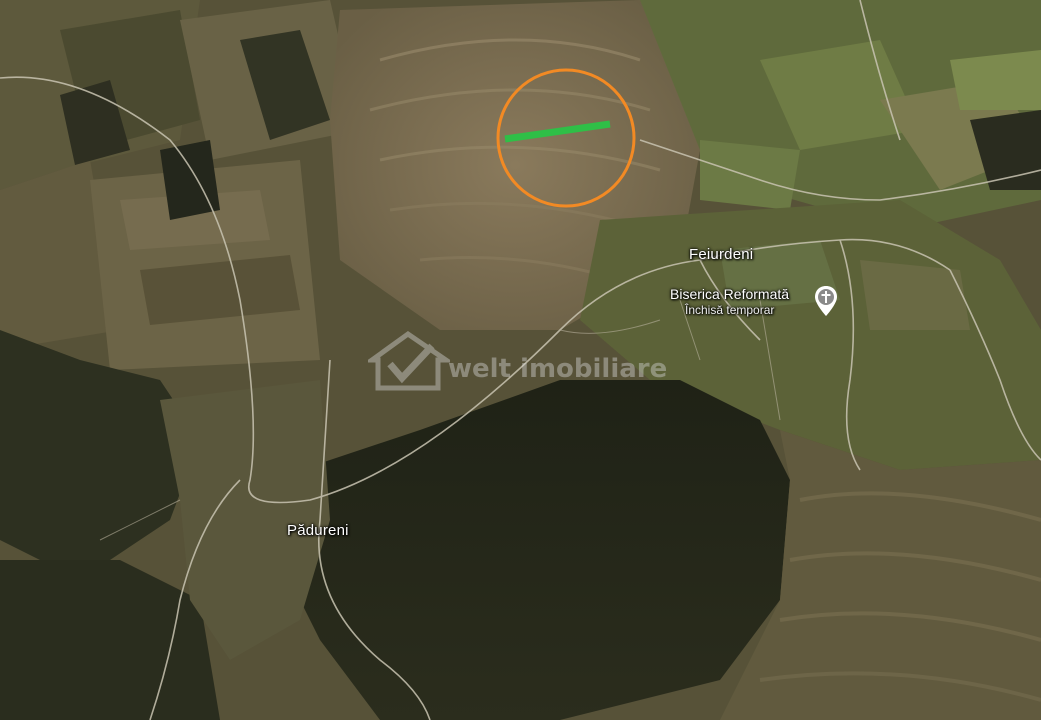  What do you see at coordinates (730, 294) in the screenshot?
I see `poi-name: Biserica Reformată` at bounding box center [730, 294].